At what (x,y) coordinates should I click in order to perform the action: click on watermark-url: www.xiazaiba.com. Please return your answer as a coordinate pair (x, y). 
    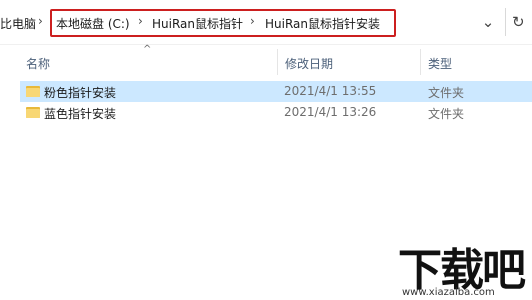
    Looking at the image, I should click on (448, 292).